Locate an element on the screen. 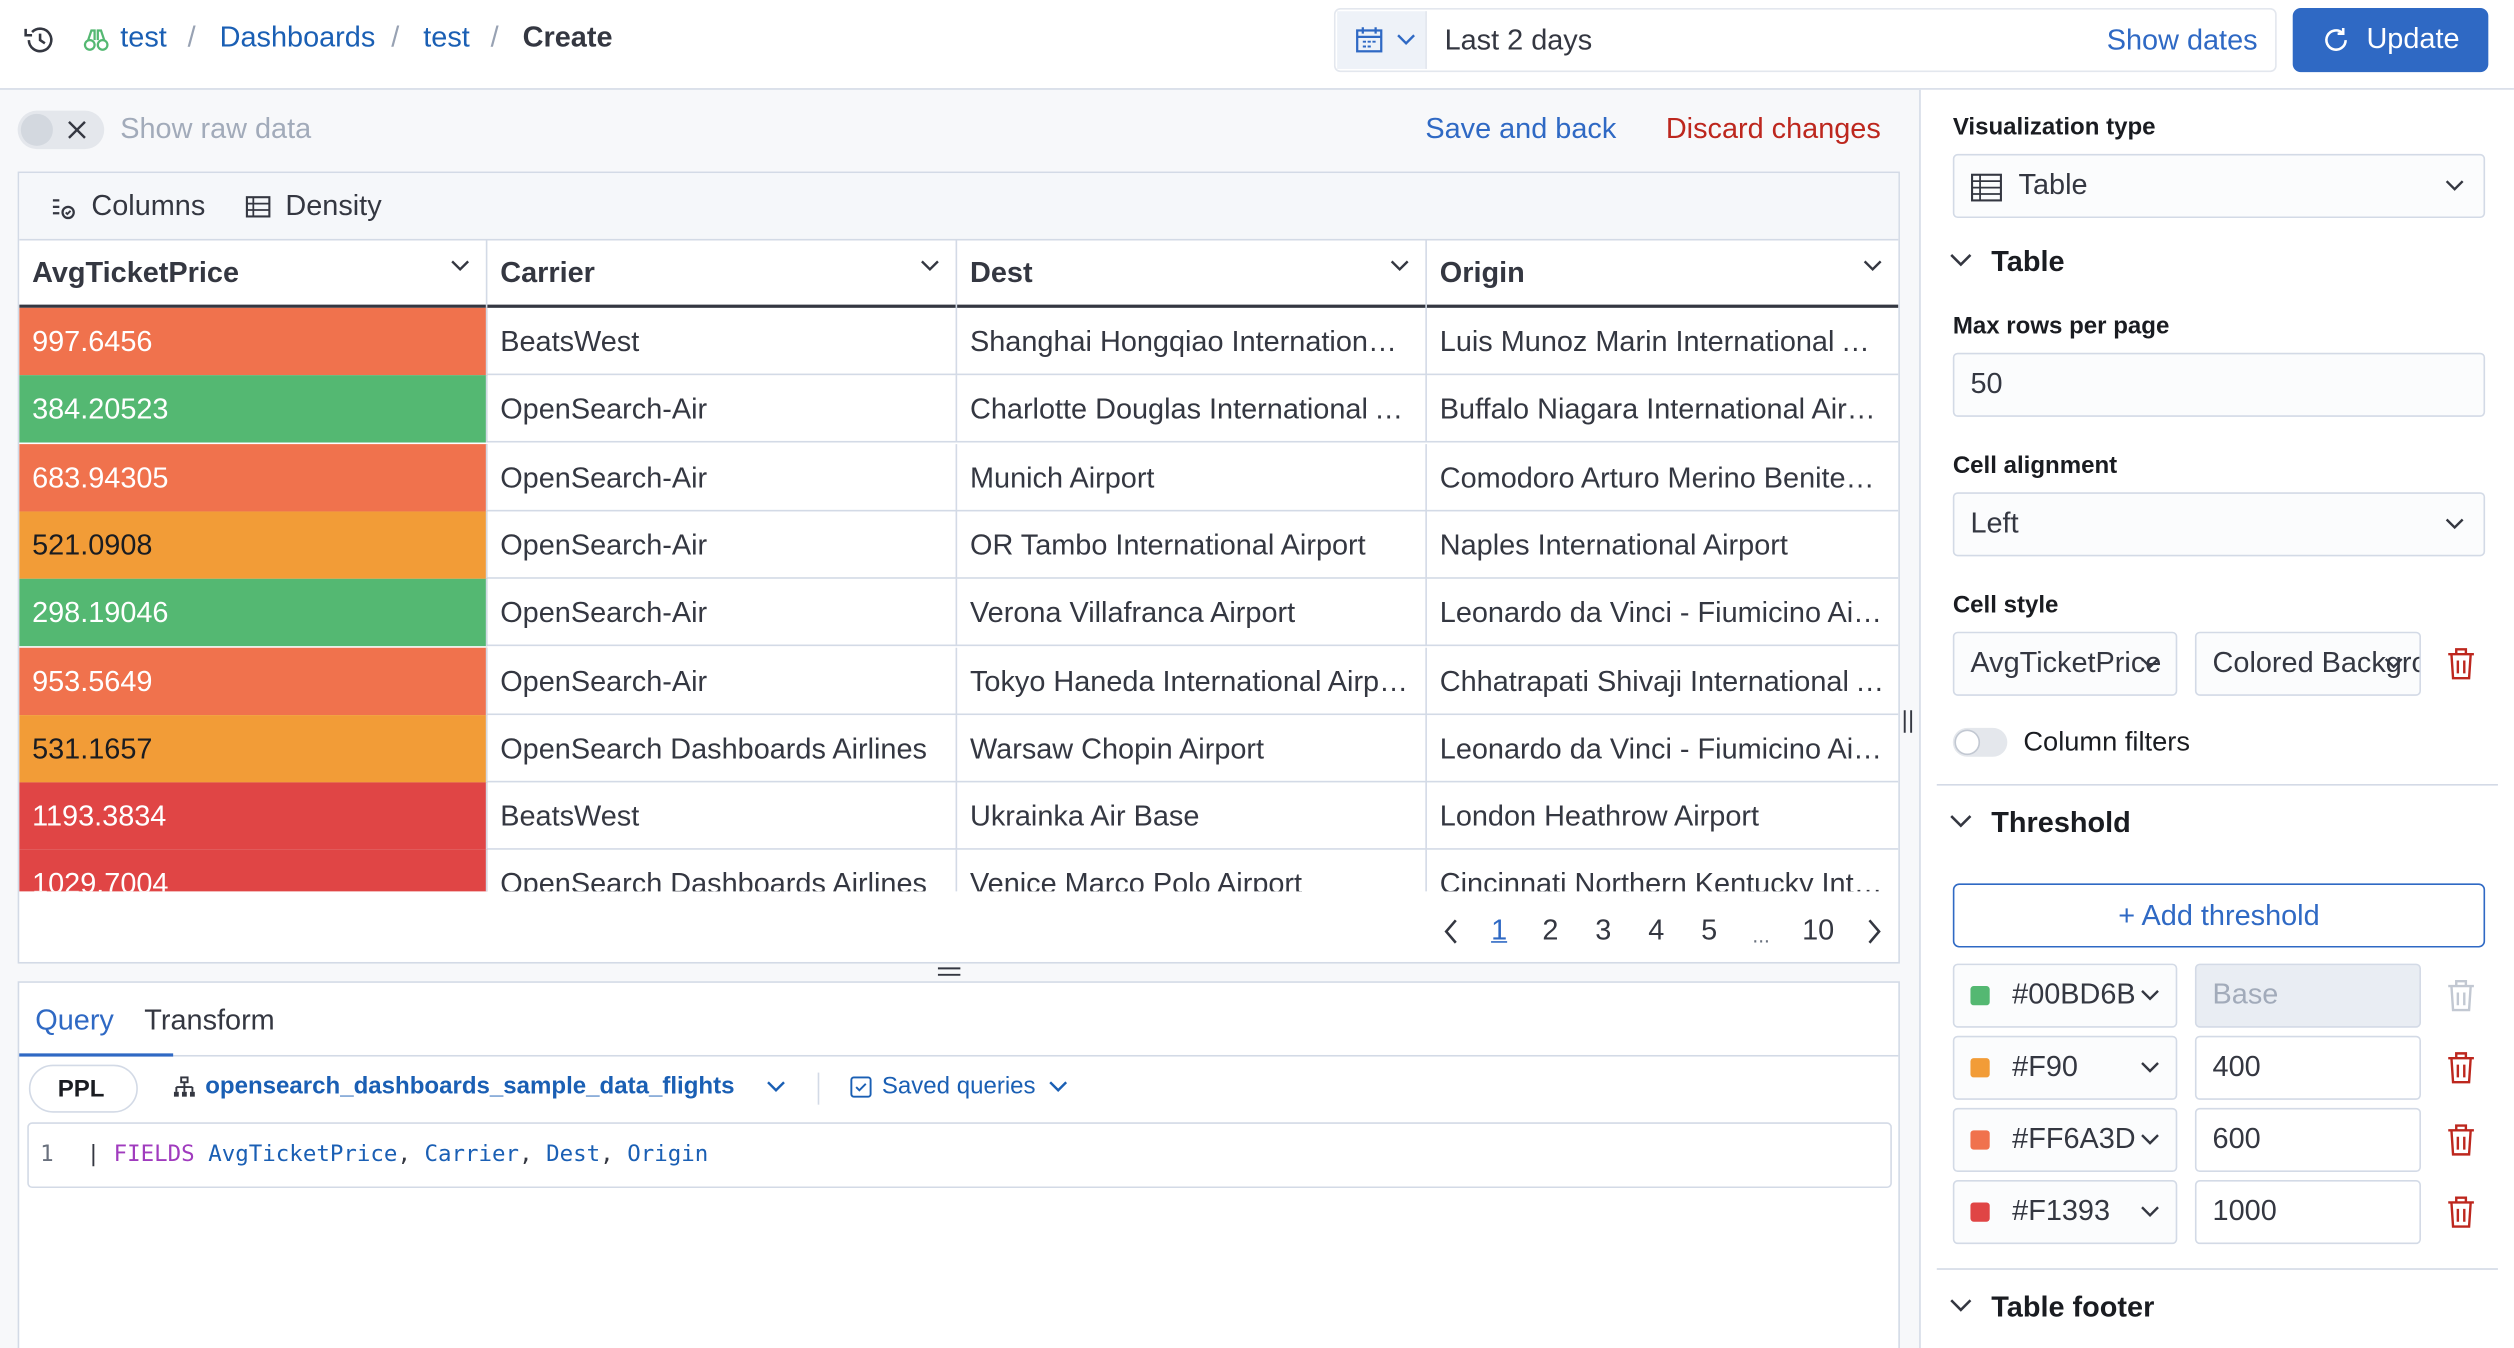  threshold-section-toggle: Threshold is located at coordinates (2110, 824).